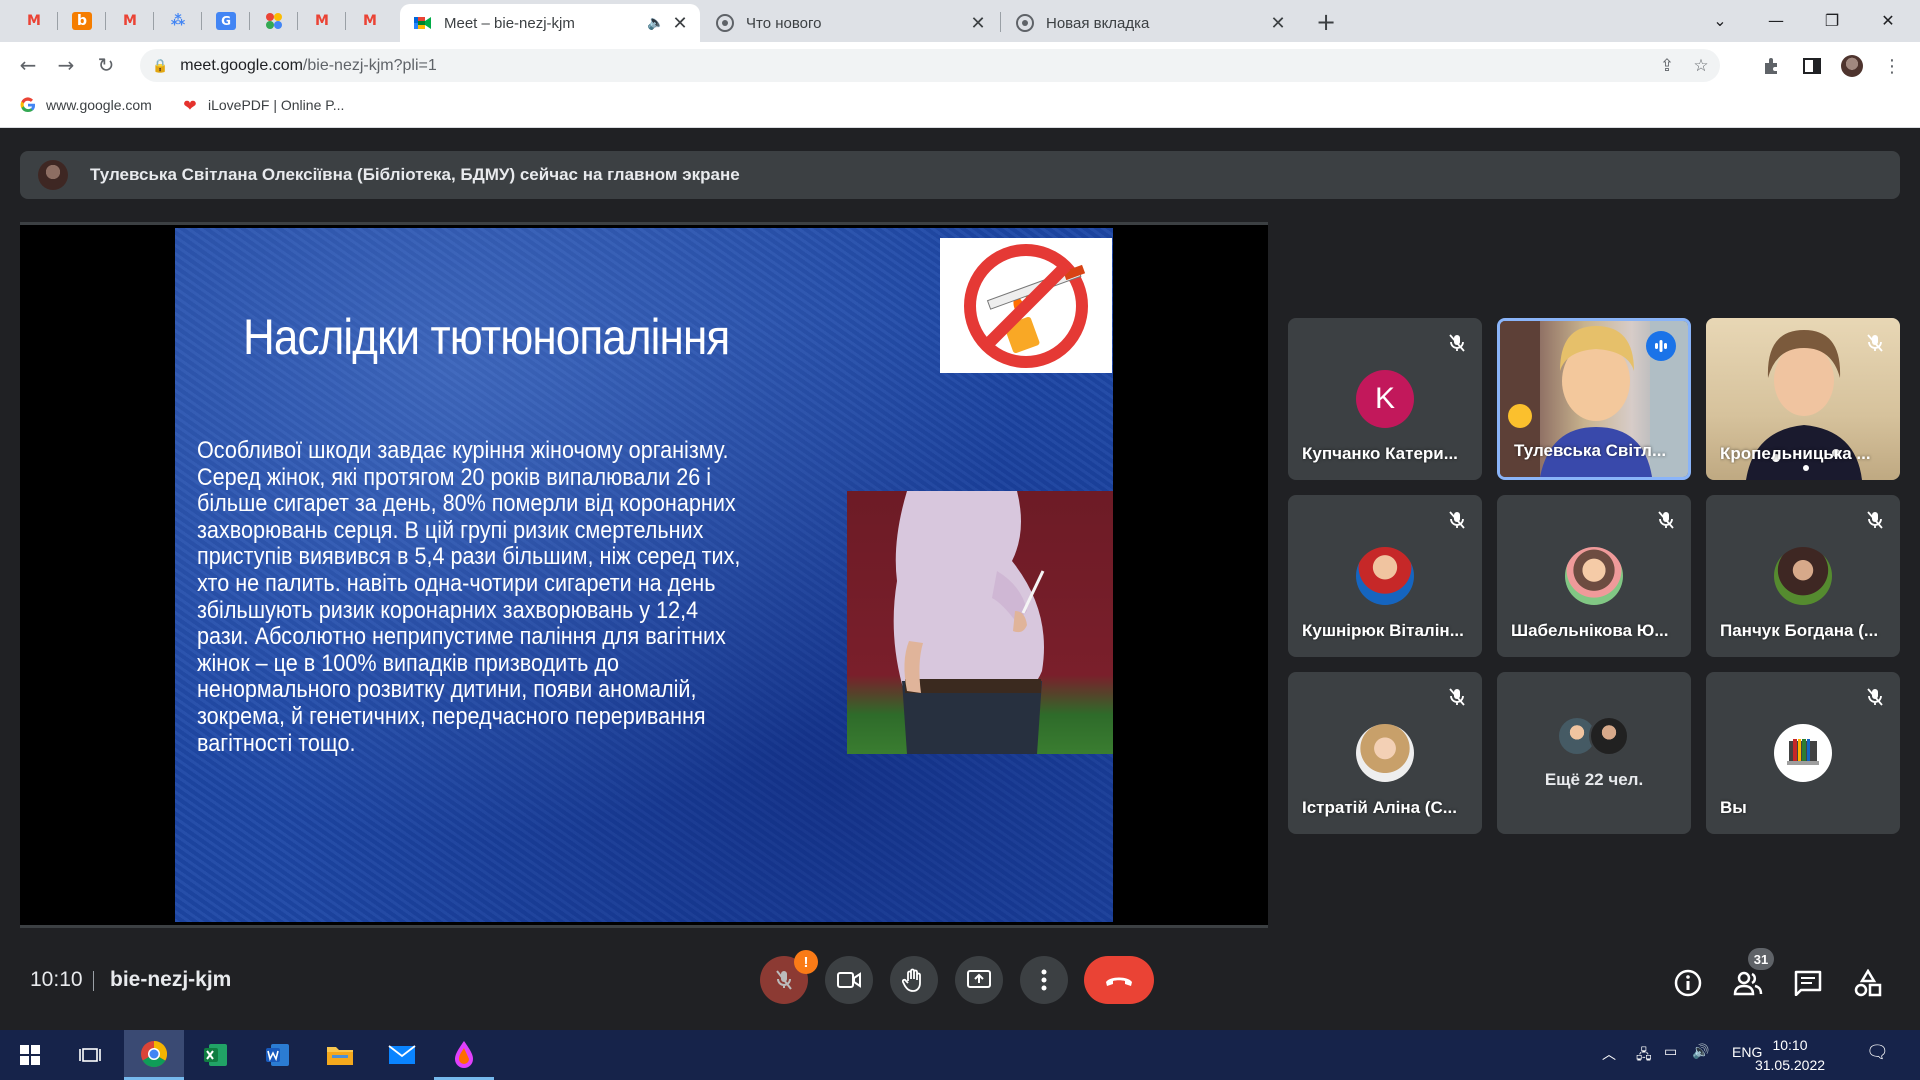 The height and width of the screenshot is (1080, 1920). I want to click on reload-icon: ↻, so click(106, 65).